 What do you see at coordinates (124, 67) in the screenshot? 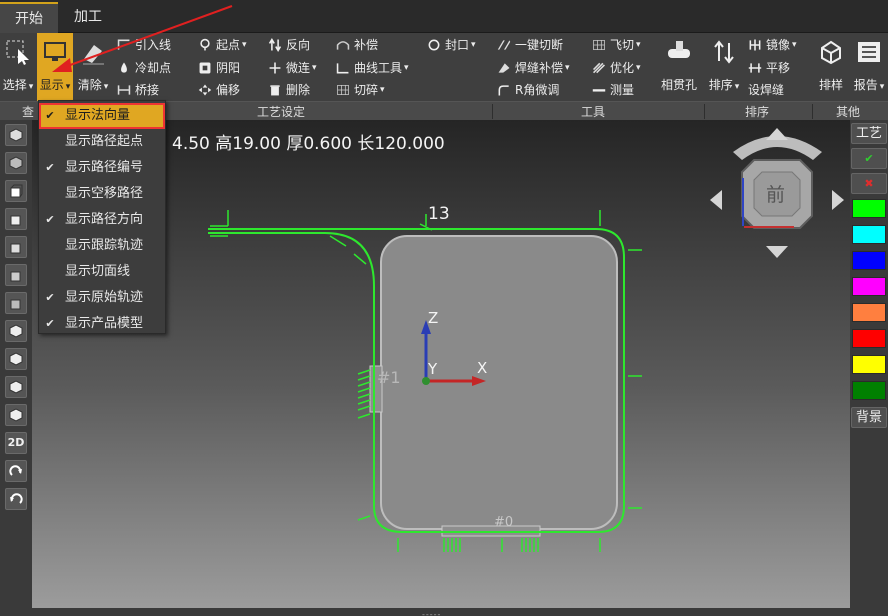
I see `drop-icon` at bounding box center [124, 67].